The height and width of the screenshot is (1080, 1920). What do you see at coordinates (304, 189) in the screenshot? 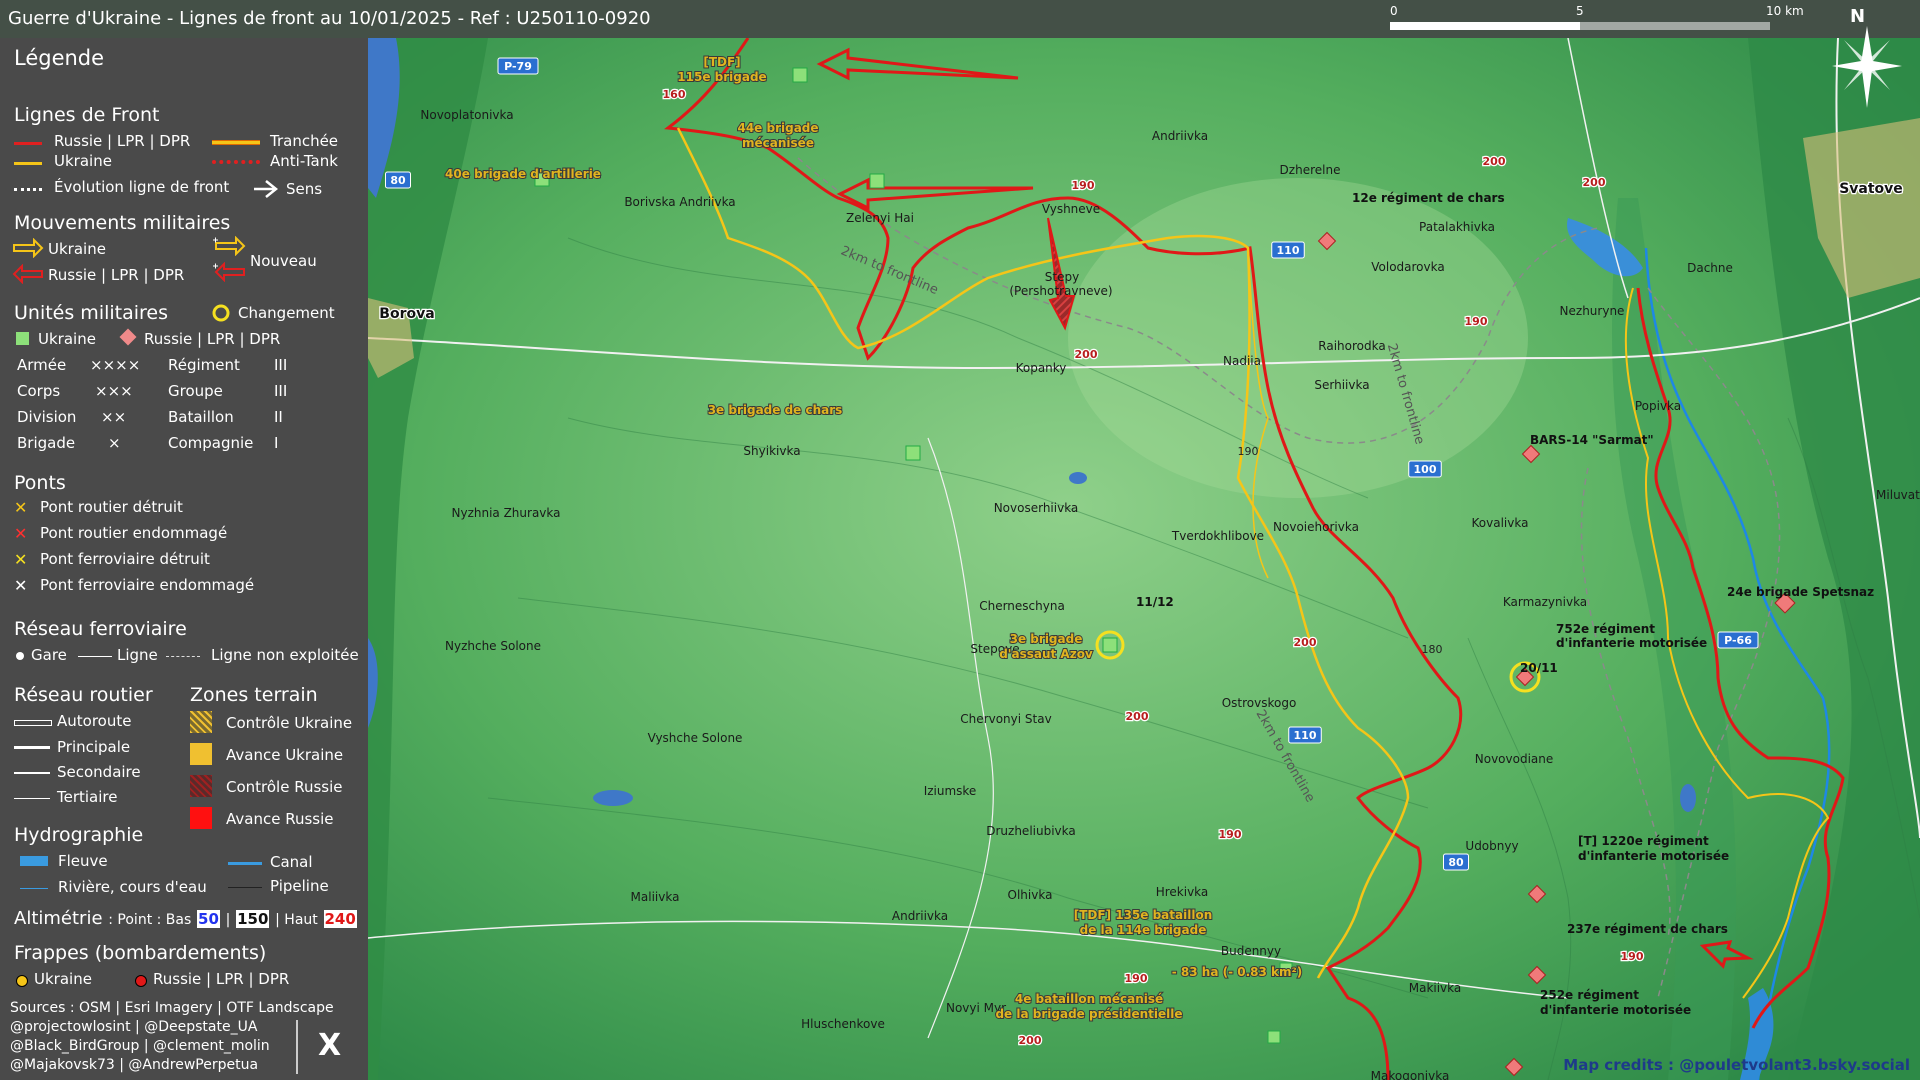
I see `direction-label: Sens` at bounding box center [304, 189].